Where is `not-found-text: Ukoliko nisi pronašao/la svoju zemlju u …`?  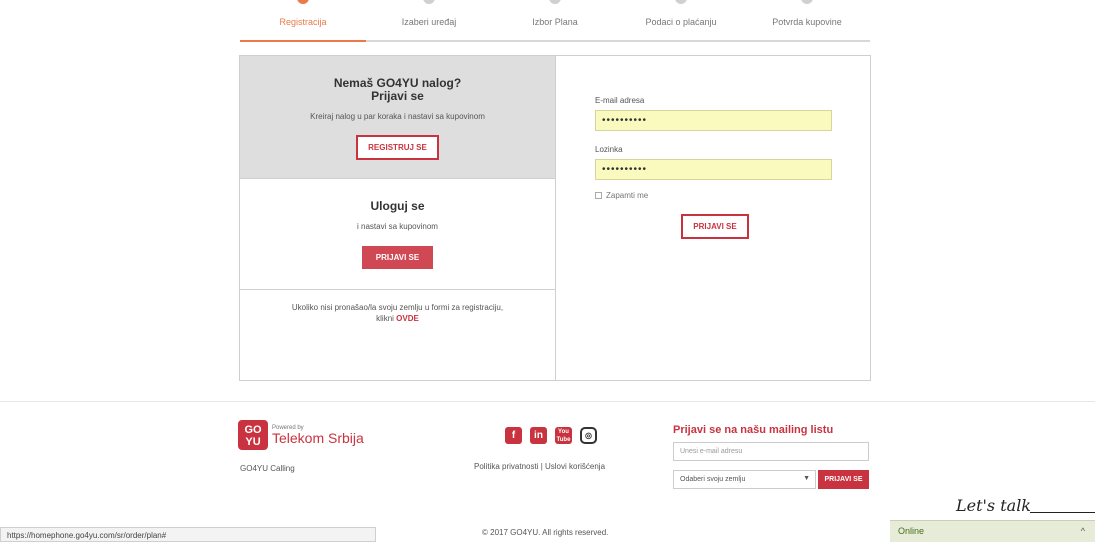 not-found-text: Ukoliko nisi pronašao/la svoju zemlju u … is located at coordinates (397, 307).